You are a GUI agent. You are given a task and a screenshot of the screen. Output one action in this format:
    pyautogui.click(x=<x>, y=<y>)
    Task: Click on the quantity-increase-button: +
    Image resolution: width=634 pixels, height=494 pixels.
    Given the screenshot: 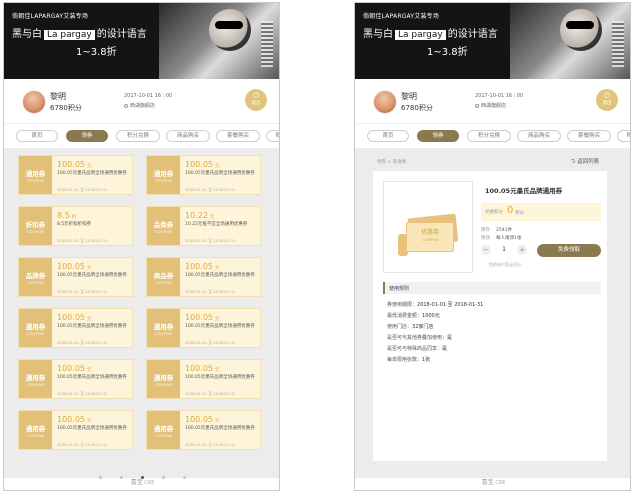 What is the action you would take?
    pyautogui.click(x=522, y=250)
    